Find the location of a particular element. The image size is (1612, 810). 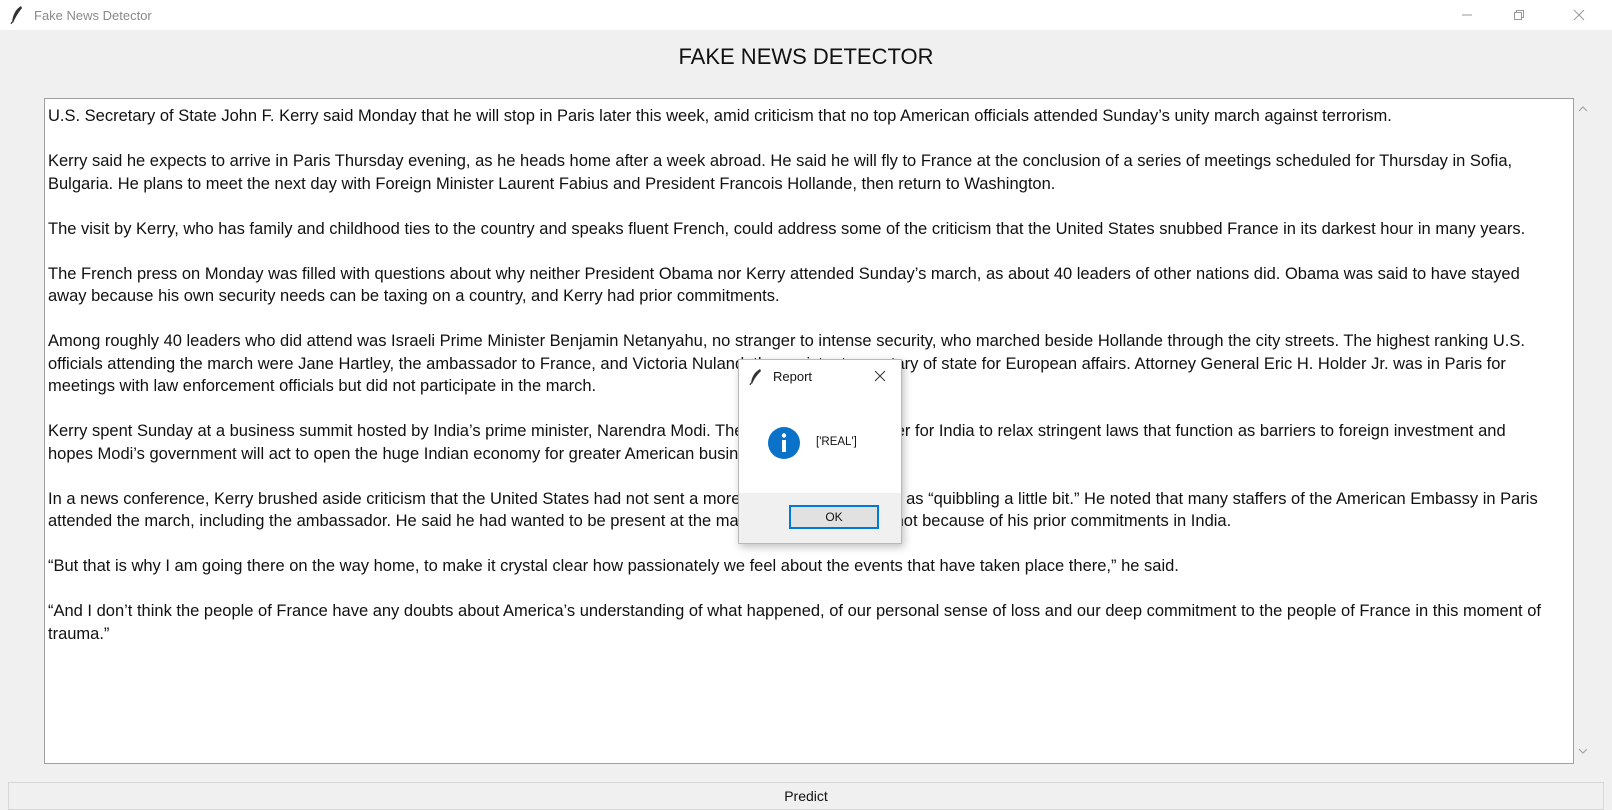

dialog-footer: OK is located at coordinates (820, 518).